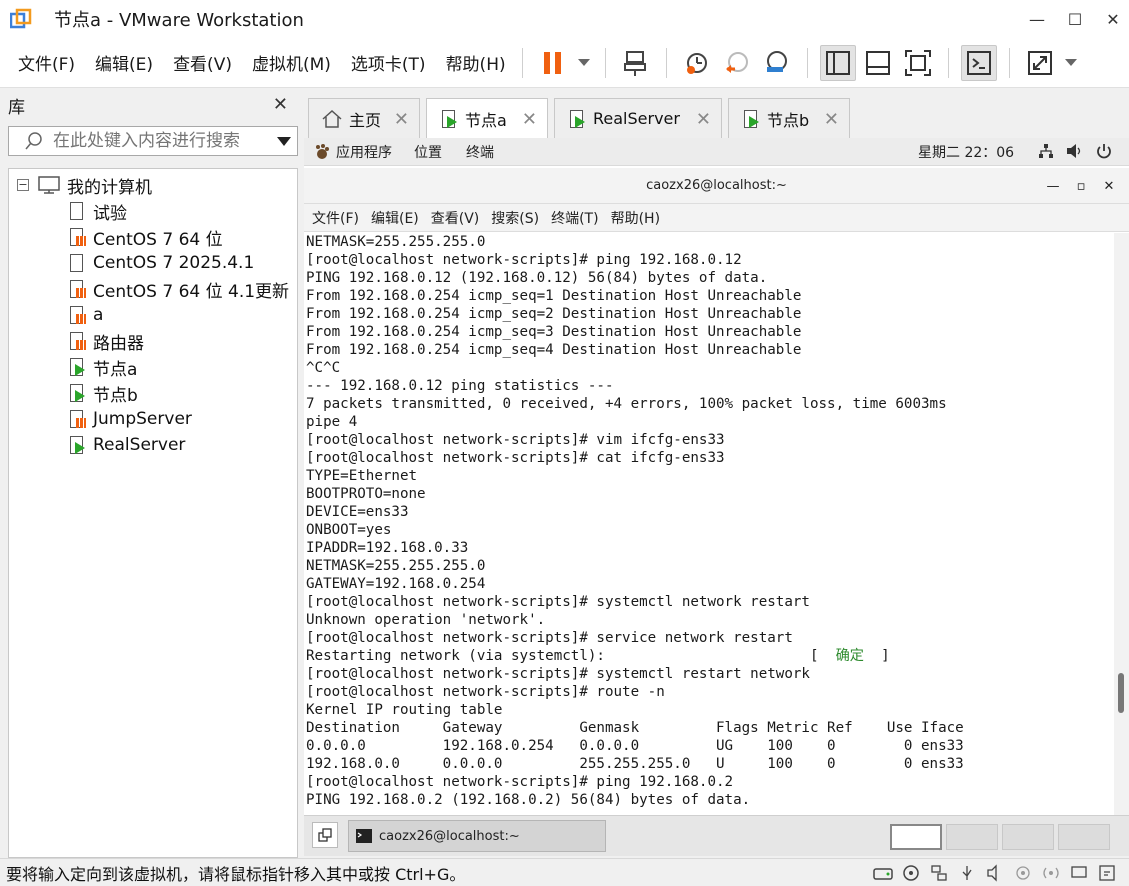  What do you see at coordinates (967, 873) in the screenshot?
I see `usb-icon` at bounding box center [967, 873].